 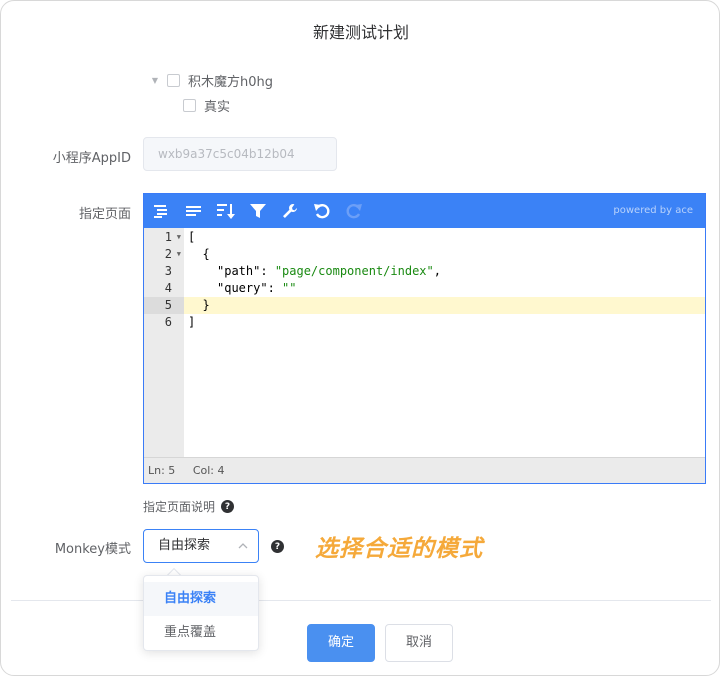 I want to click on cursor-col: Col: 4, so click(x=208, y=470).